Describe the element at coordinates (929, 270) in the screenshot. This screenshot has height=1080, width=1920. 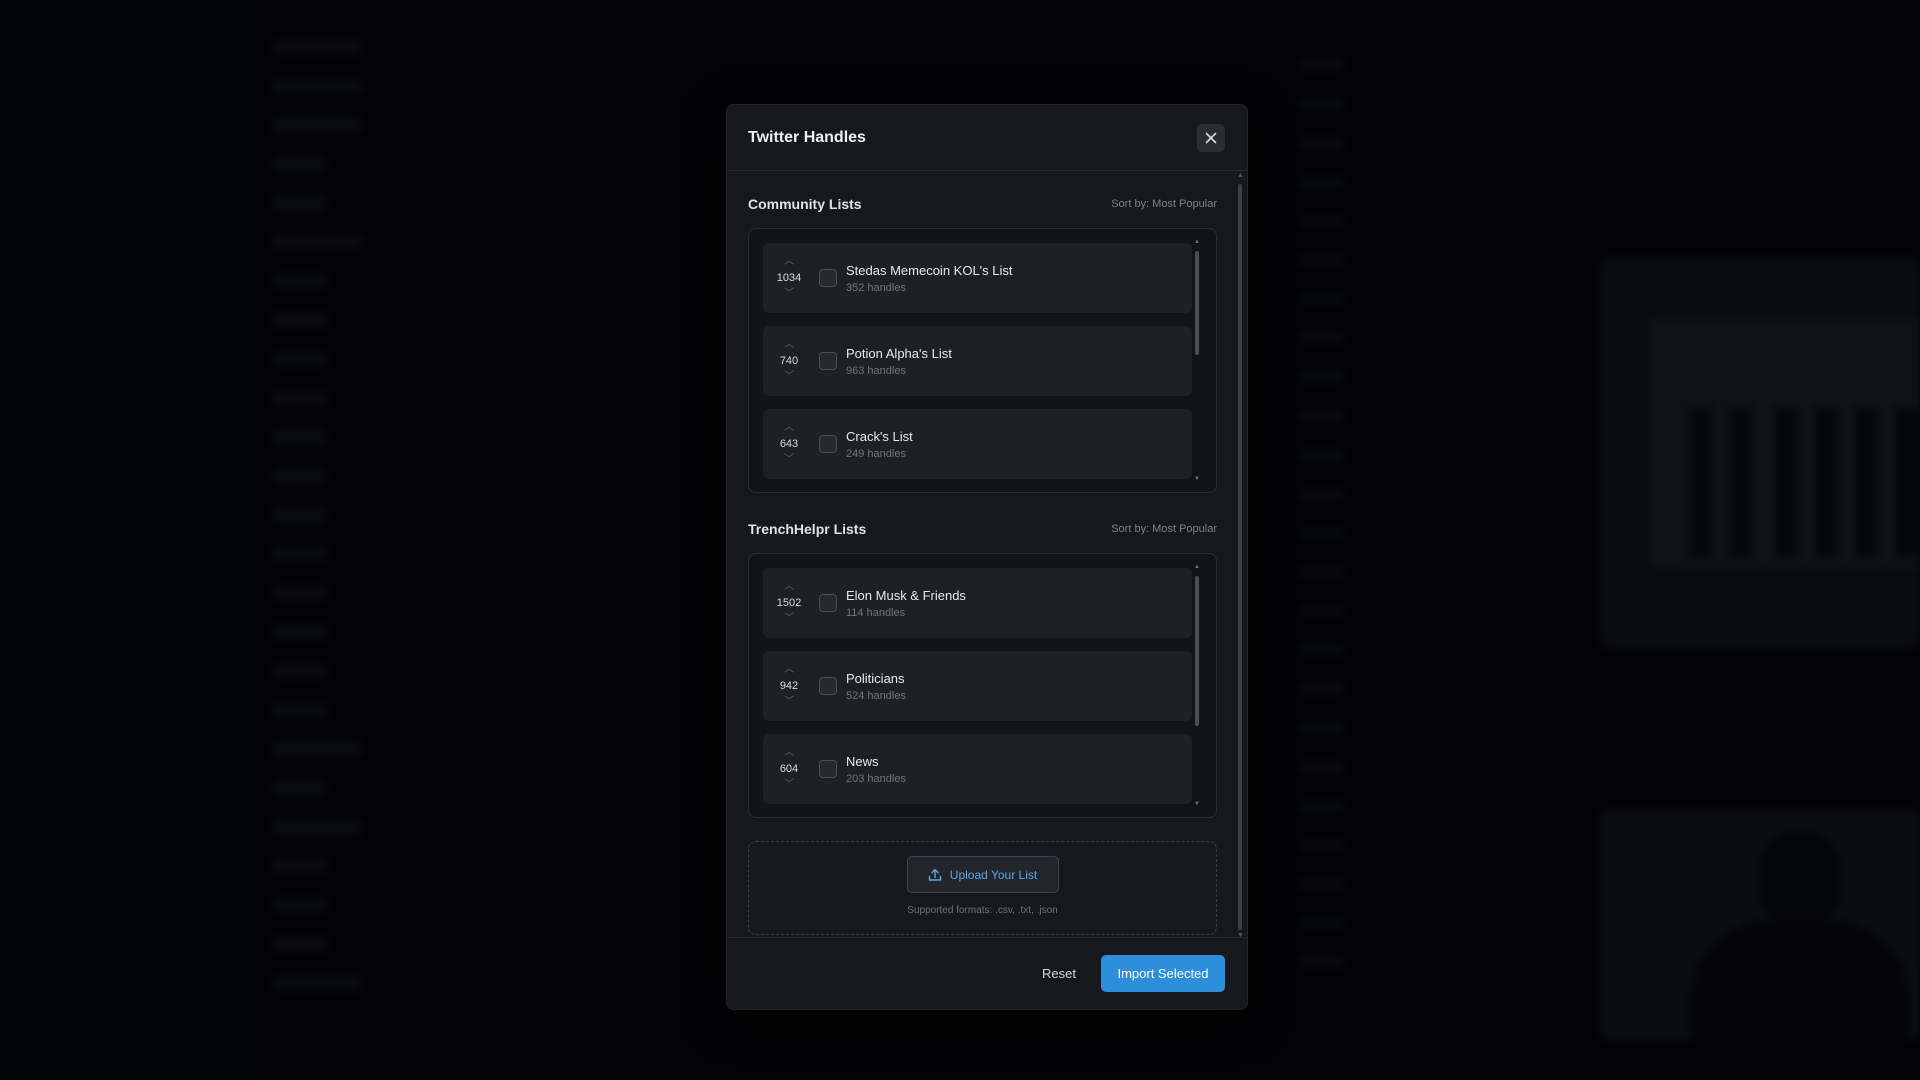
I see `list-name: Stedas Memecoin KOL's List` at that location.